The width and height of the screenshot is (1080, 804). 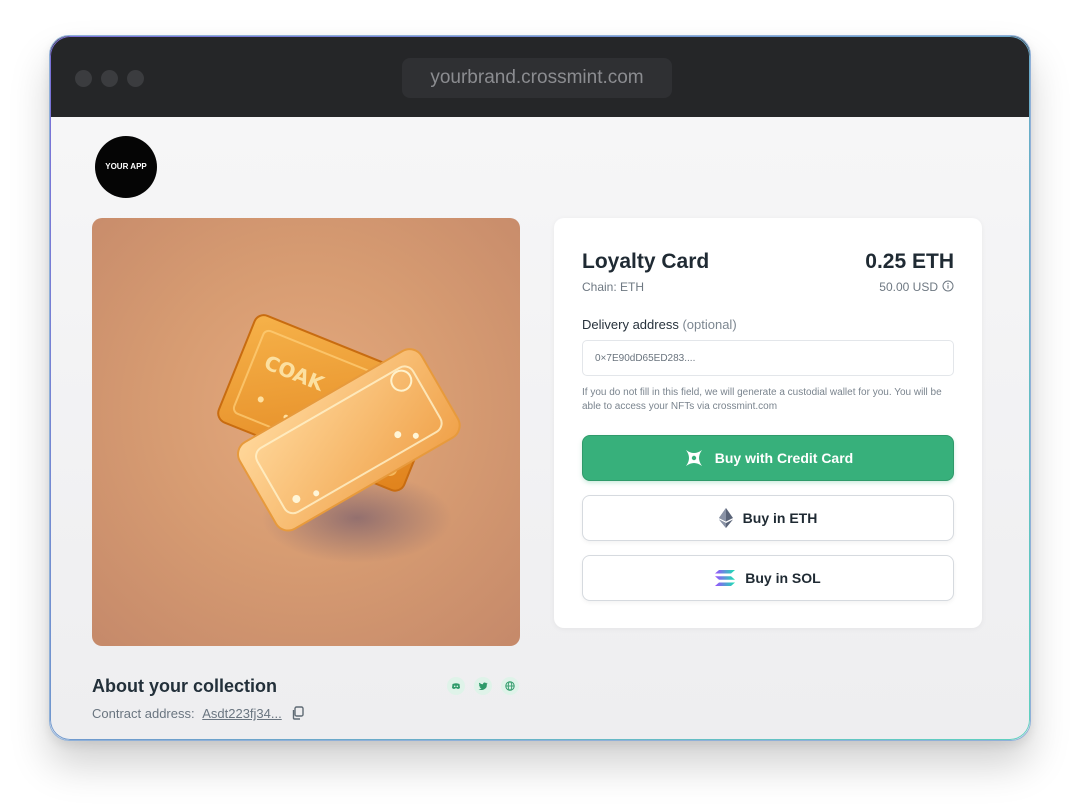 What do you see at coordinates (693, 458) in the screenshot?
I see `crossmint-x-icon` at bounding box center [693, 458].